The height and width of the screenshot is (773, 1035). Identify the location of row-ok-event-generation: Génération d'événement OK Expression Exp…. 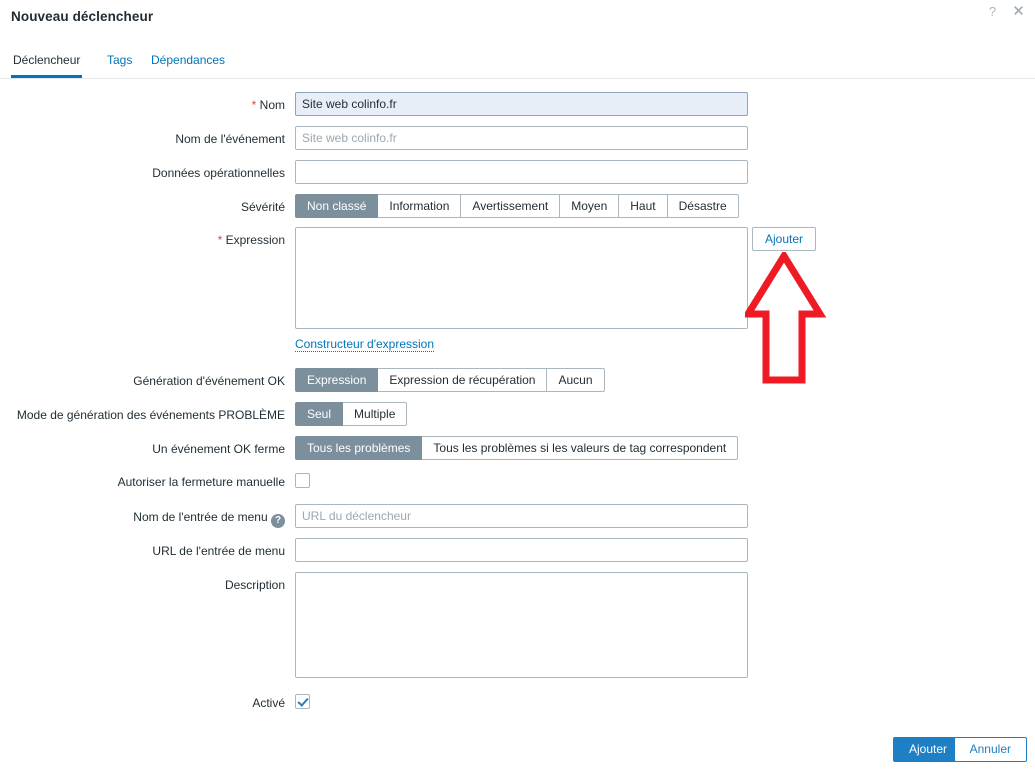
(517, 381).